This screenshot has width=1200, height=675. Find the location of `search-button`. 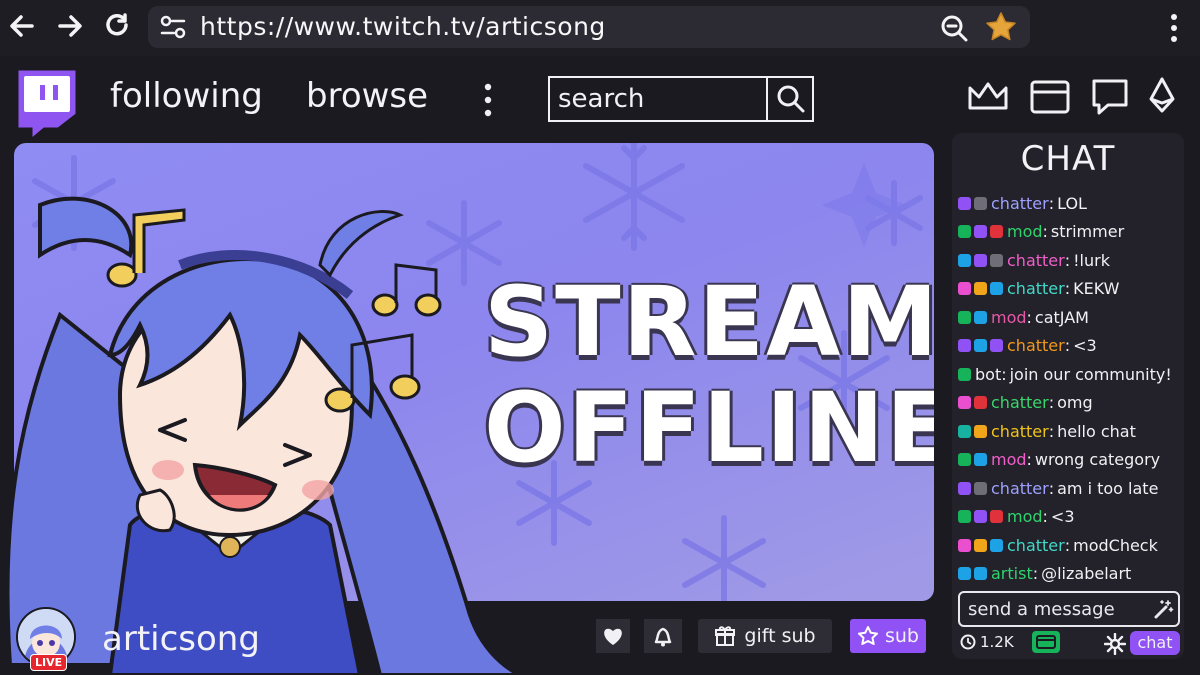

search-button is located at coordinates (790, 99).